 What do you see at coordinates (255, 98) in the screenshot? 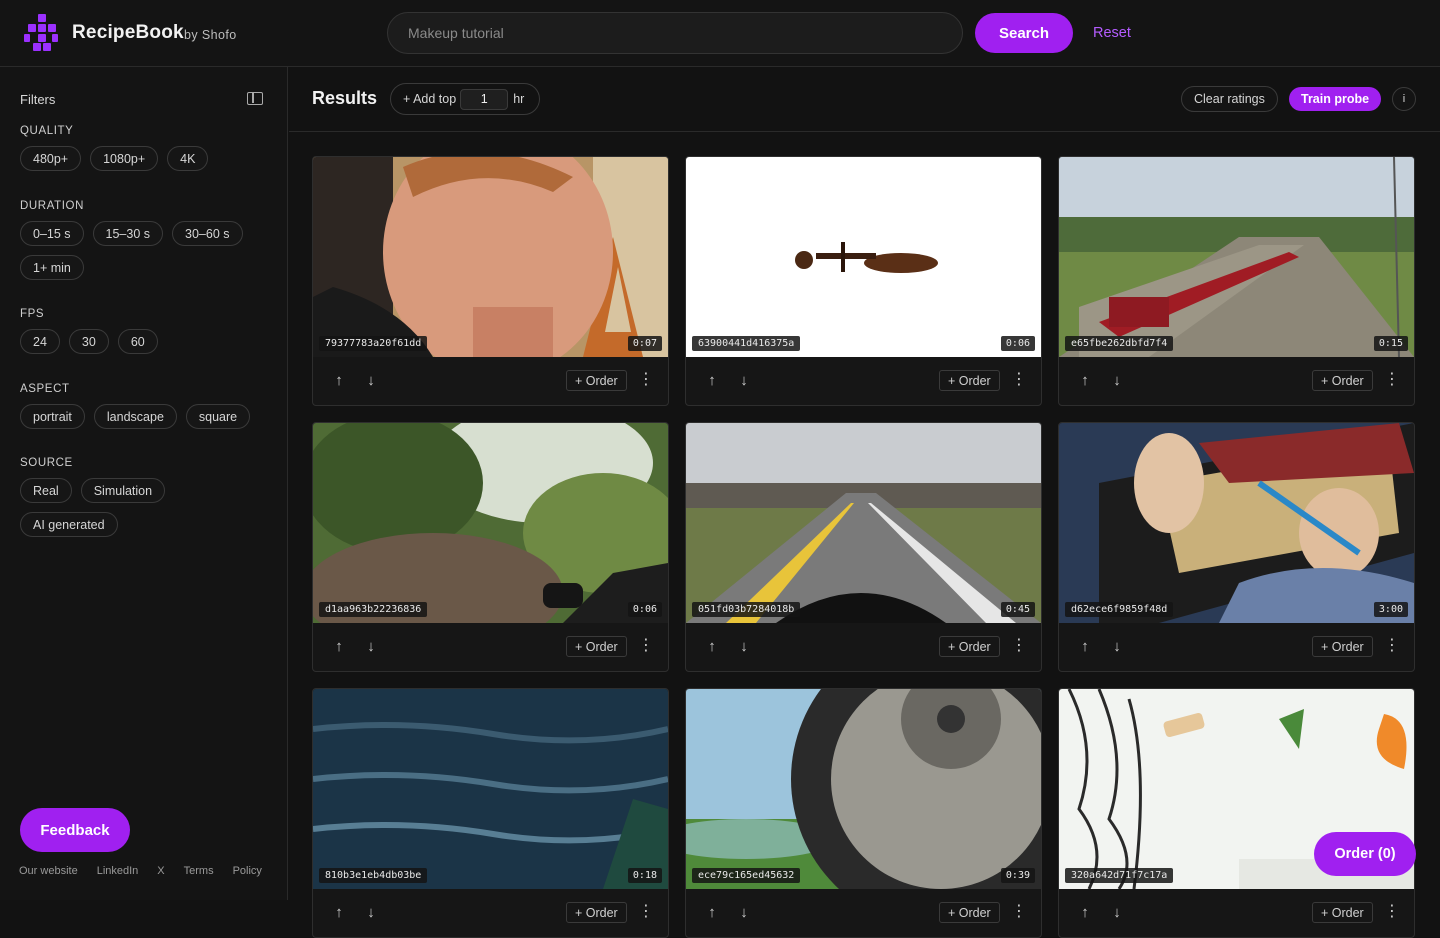
I see `sidebar-collapse-icon` at bounding box center [255, 98].